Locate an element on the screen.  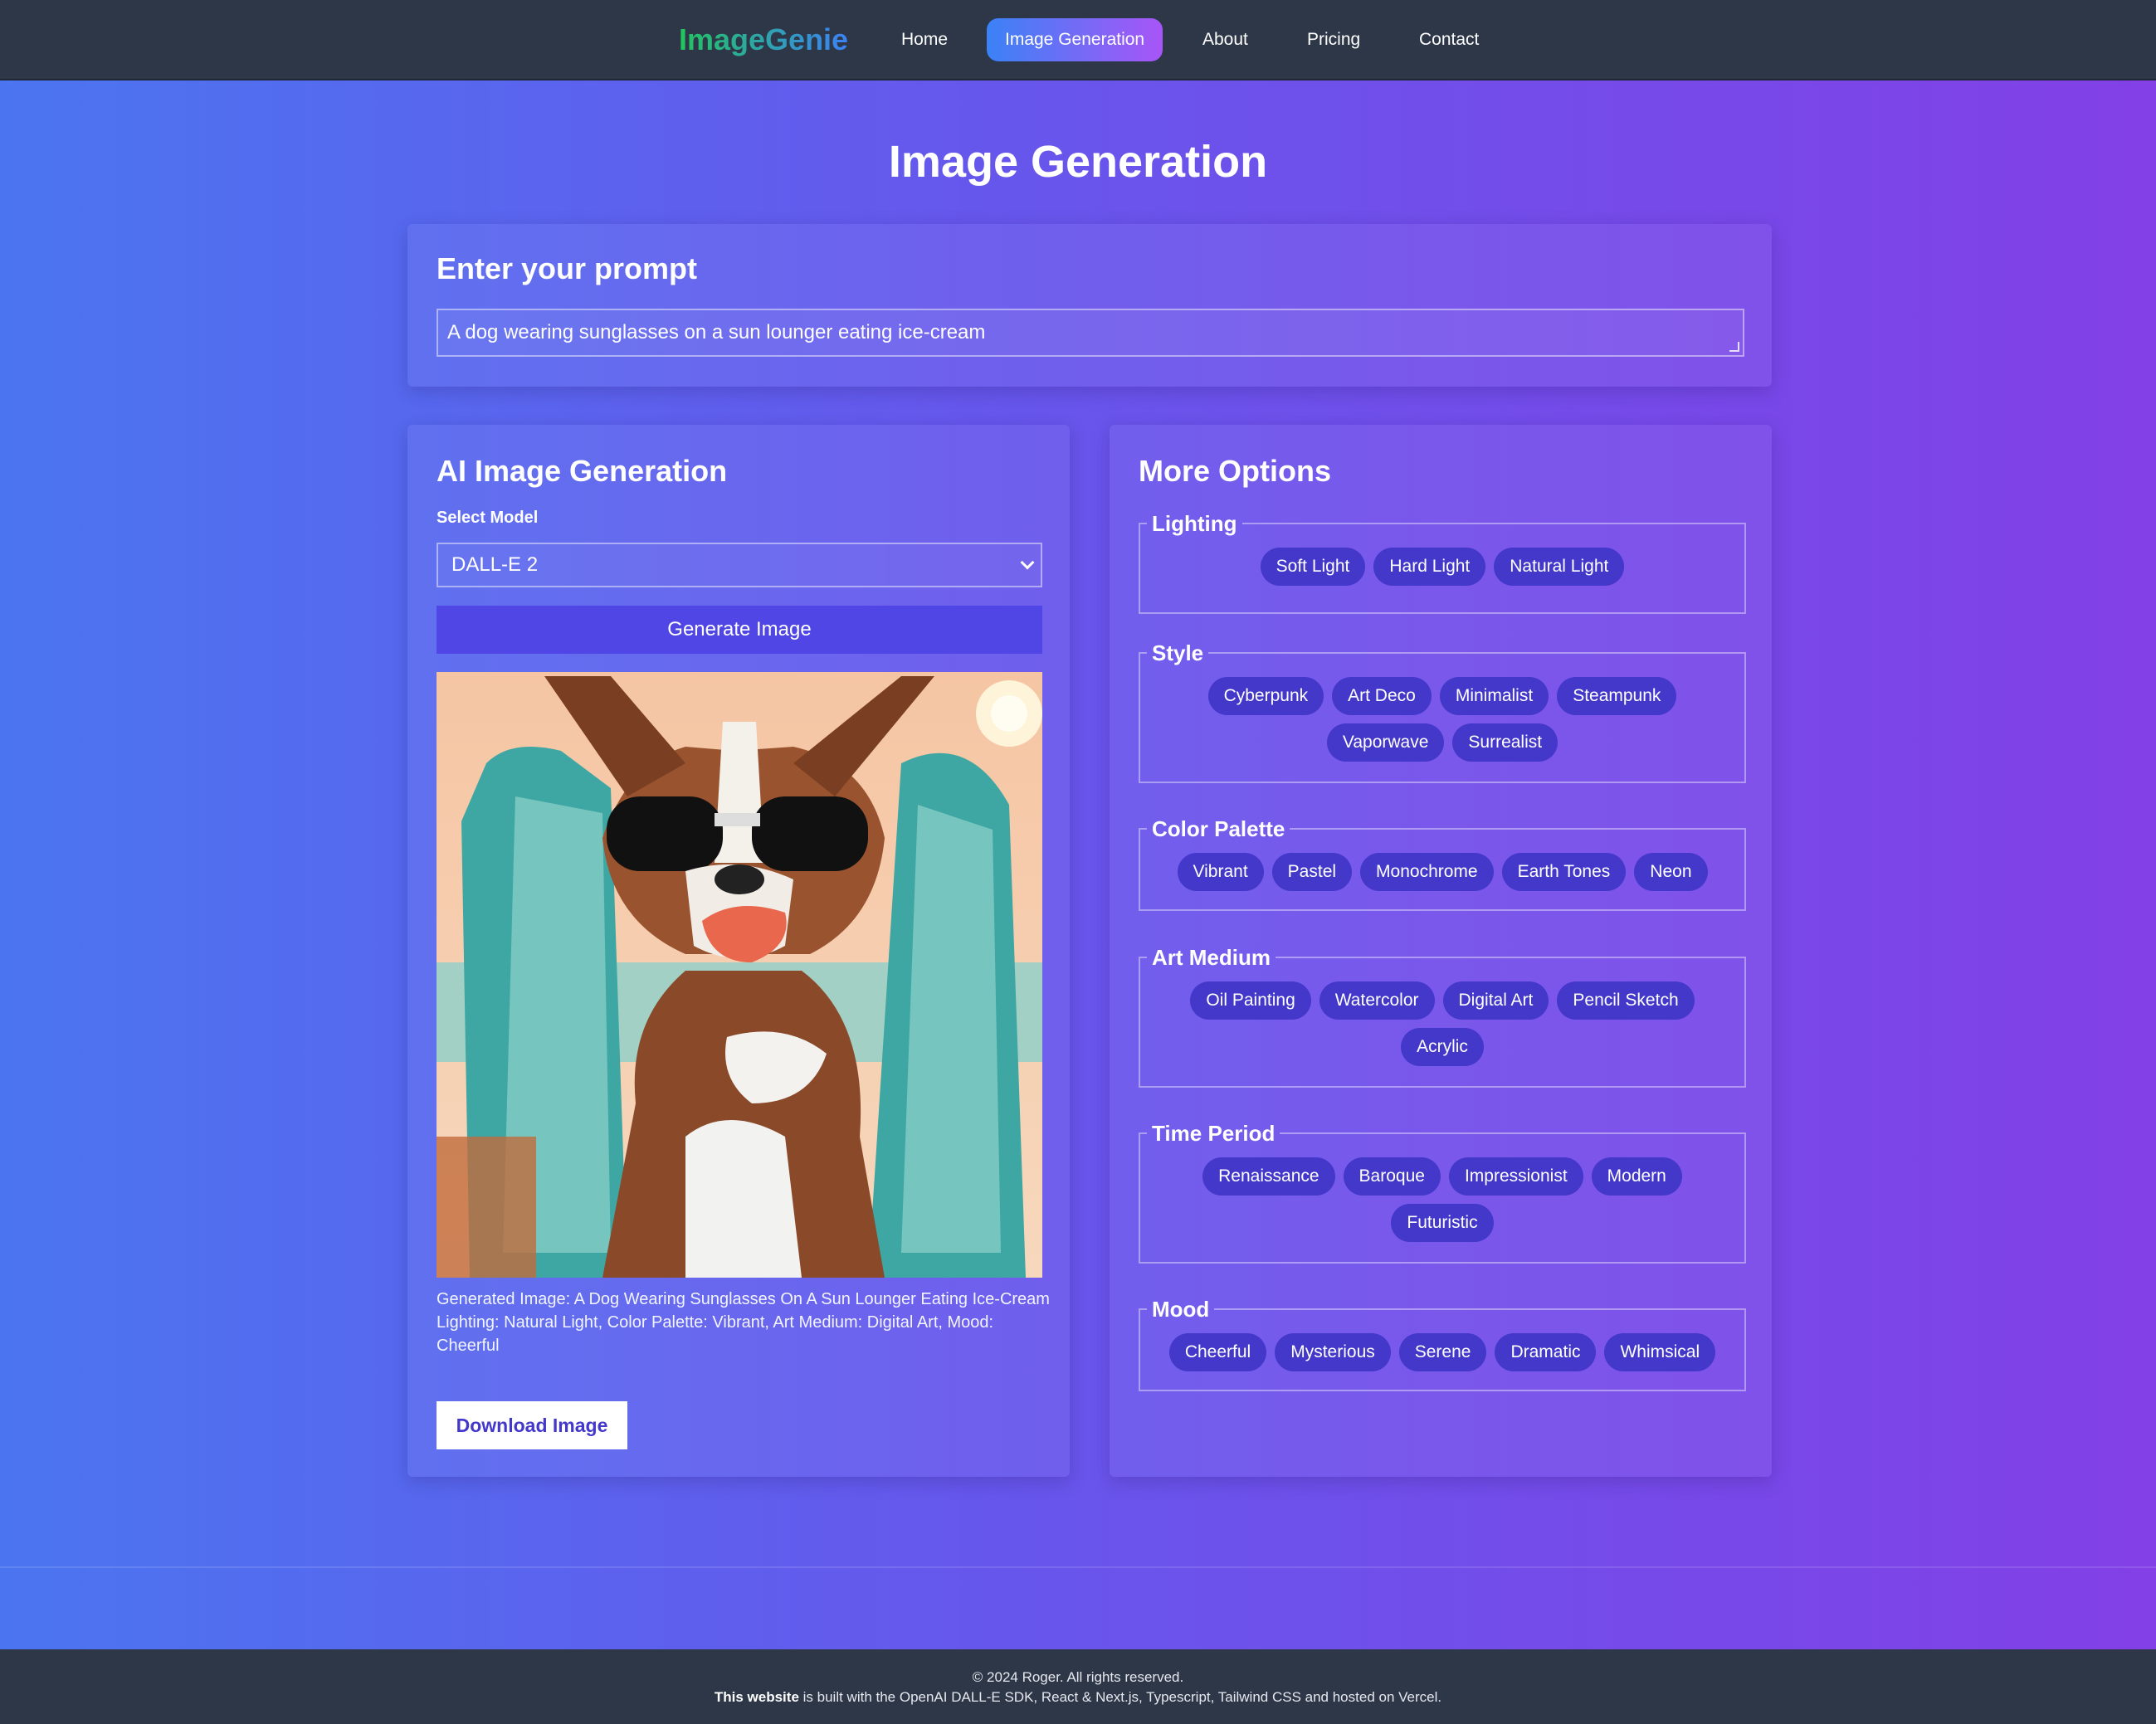
chip-pastel: Pastel is located at coordinates (1312, 872).